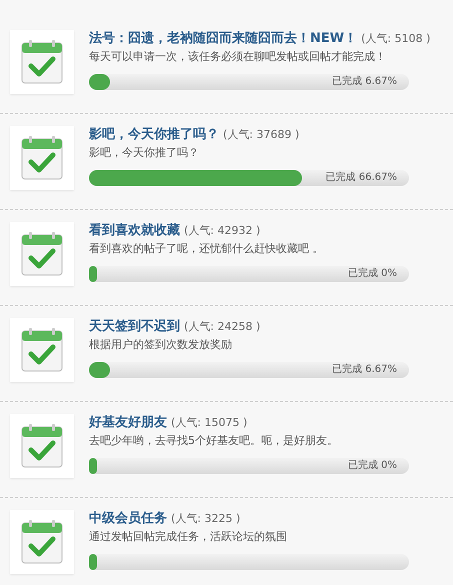 This screenshot has width=453, height=585. What do you see at coordinates (206, 249) in the screenshot?
I see `task-description: 看到喜欢的帖子了呢，还忧郁什么赶快收藏吧 。` at bounding box center [206, 249].